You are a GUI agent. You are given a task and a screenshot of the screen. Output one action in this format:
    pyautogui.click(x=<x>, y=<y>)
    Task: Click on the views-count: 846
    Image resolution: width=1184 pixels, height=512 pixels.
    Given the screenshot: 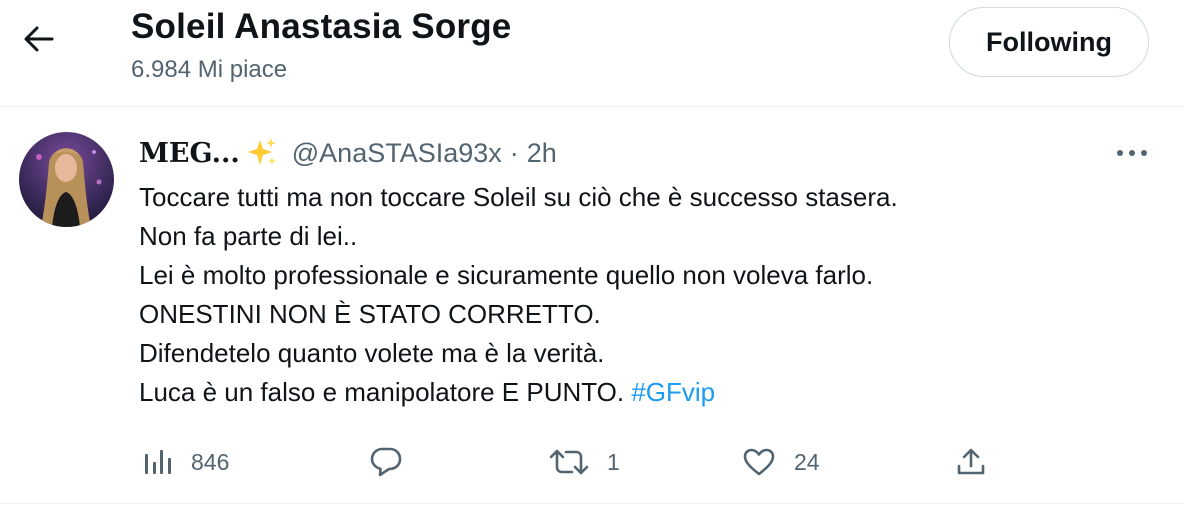 What is the action you would take?
    pyautogui.click(x=210, y=461)
    